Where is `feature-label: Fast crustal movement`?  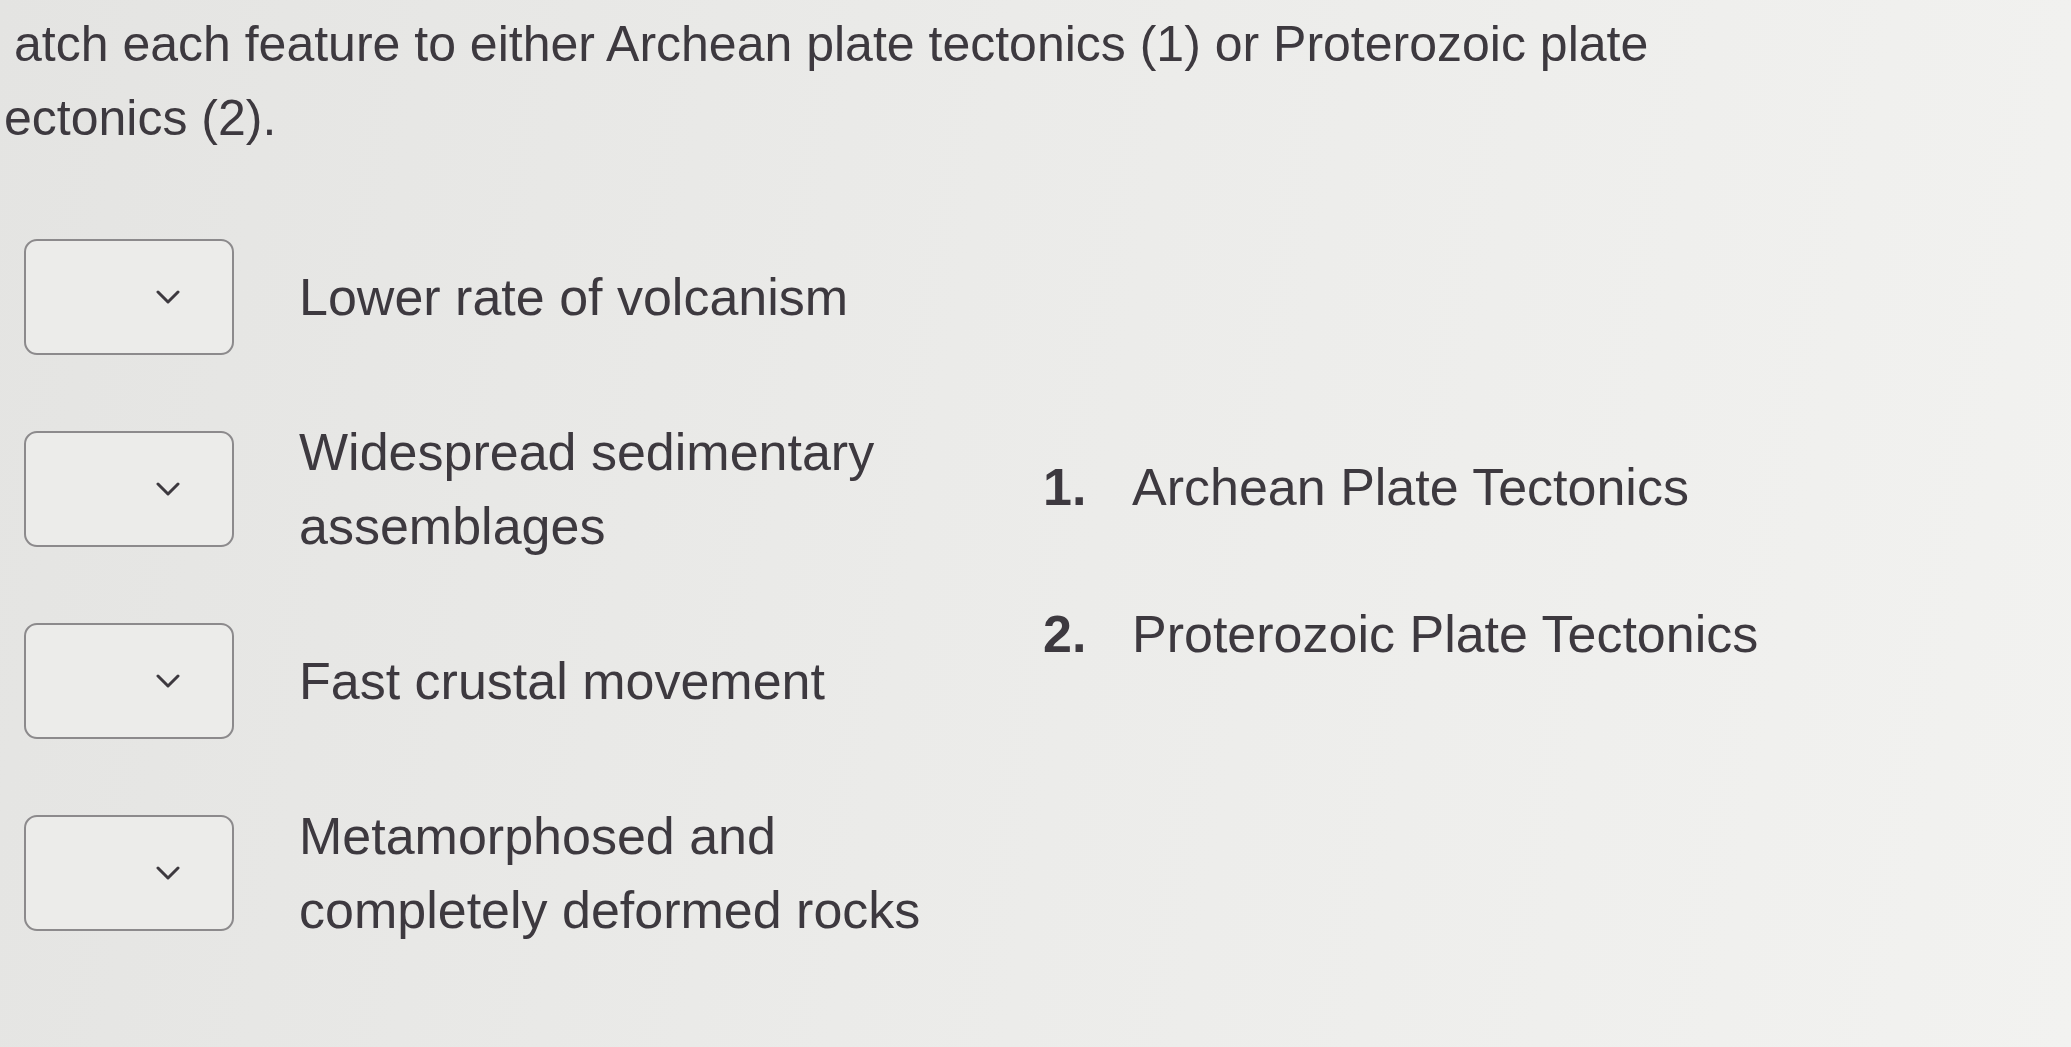 feature-label: Fast crustal movement is located at coordinates (562, 681).